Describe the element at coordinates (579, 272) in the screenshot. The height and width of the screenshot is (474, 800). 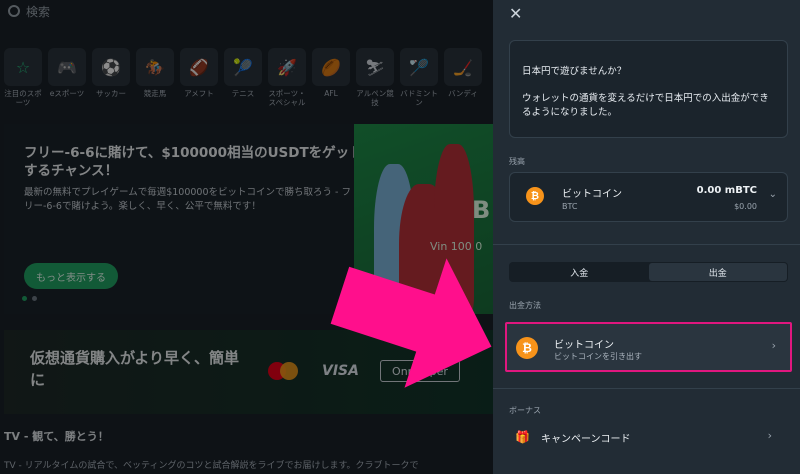
I see `tab-deposit: 入金` at that location.